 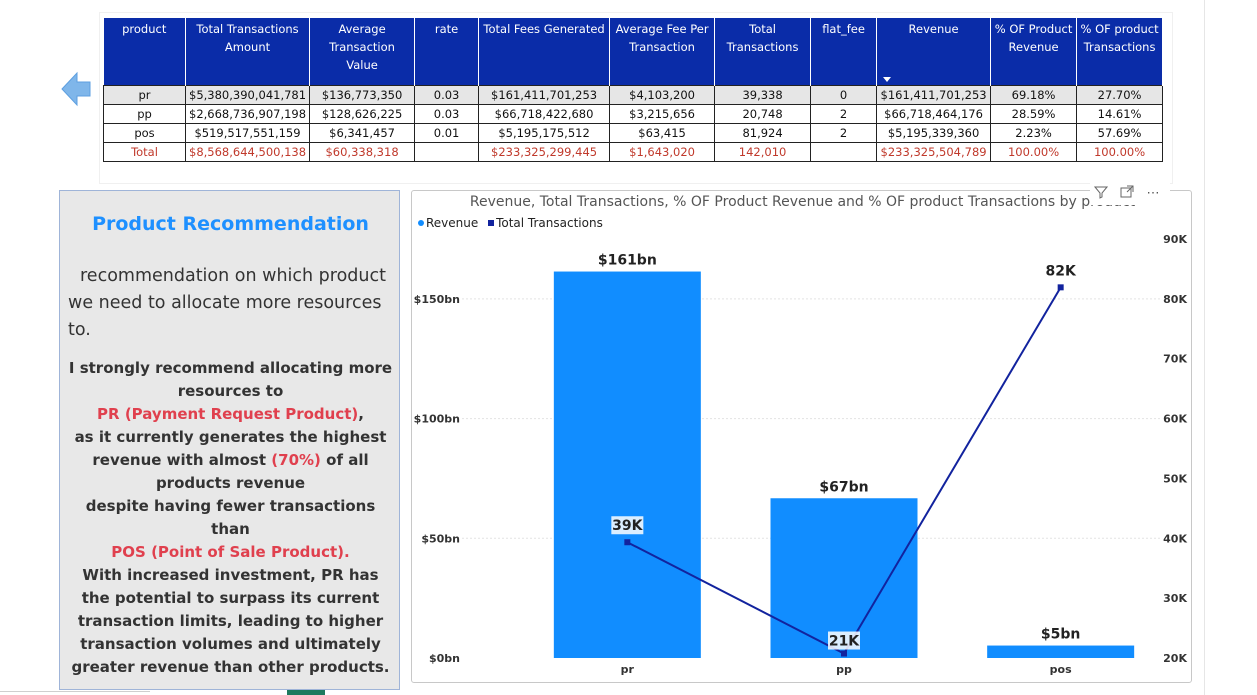 What do you see at coordinates (1120, 113) in the screenshot?
I see `table-cell: 14.61%` at bounding box center [1120, 113].